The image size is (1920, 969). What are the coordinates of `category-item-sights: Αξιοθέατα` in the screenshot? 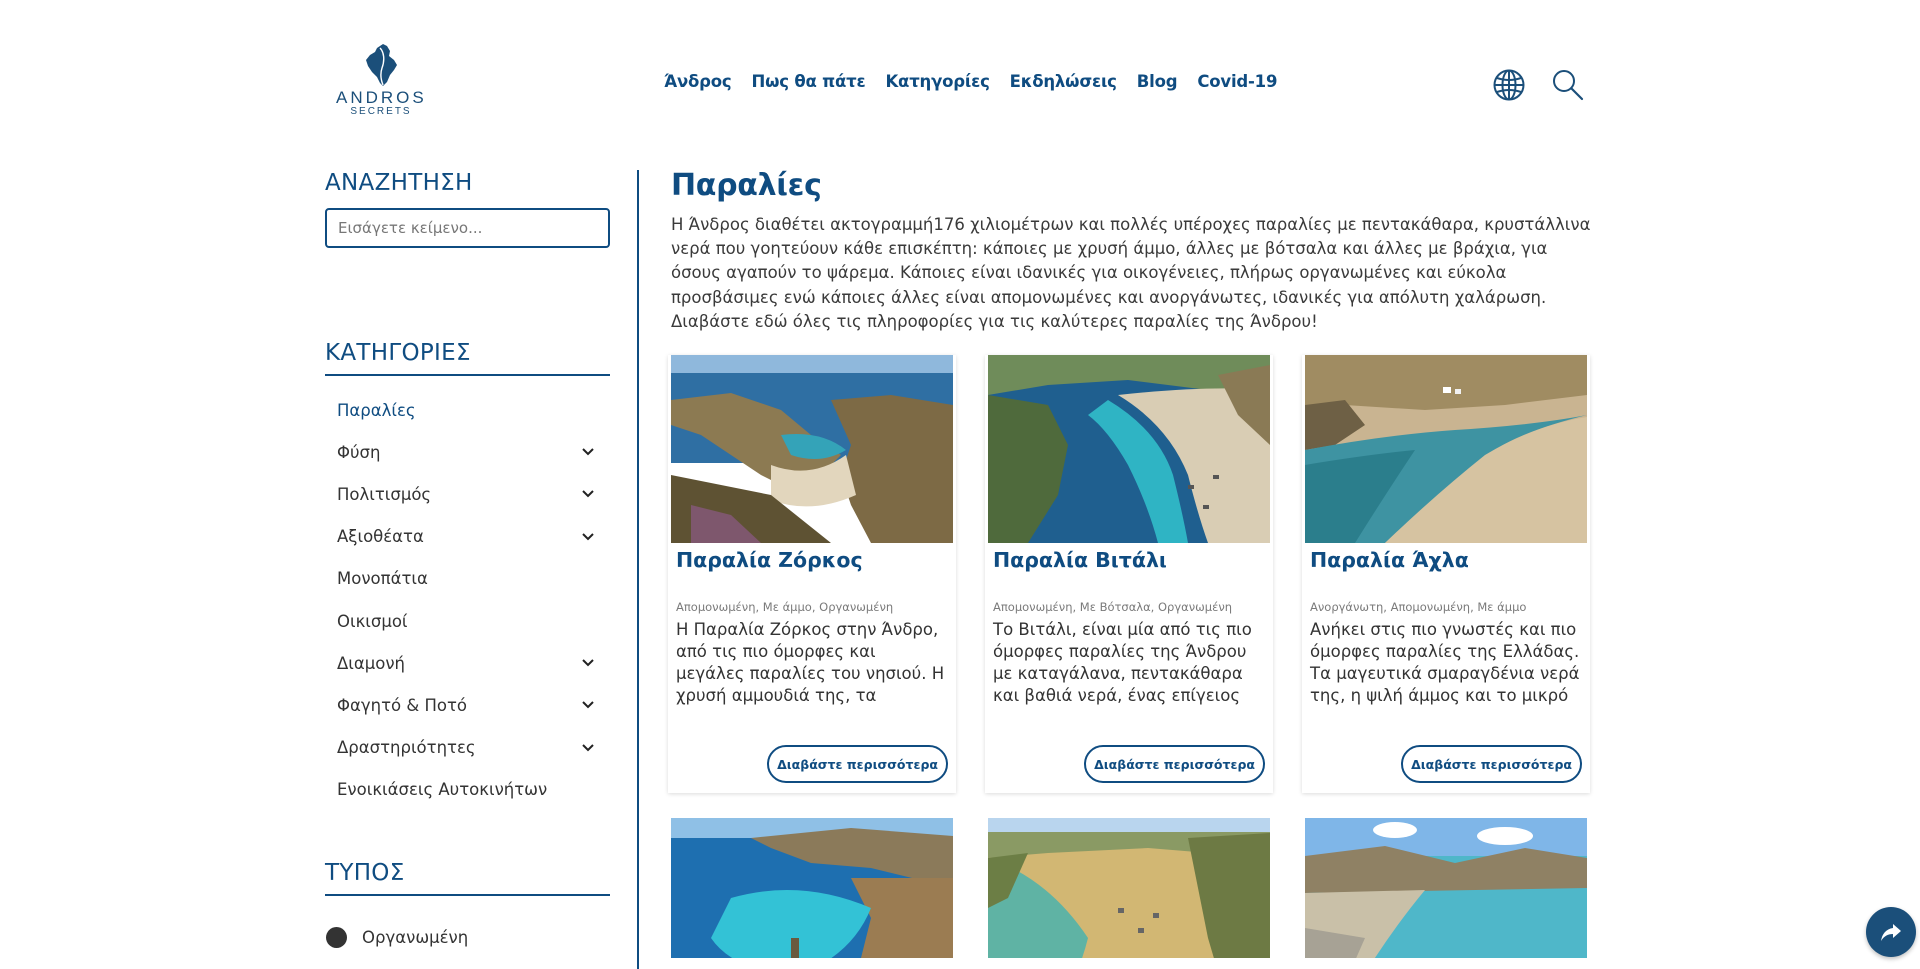 It's located at (467, 537).